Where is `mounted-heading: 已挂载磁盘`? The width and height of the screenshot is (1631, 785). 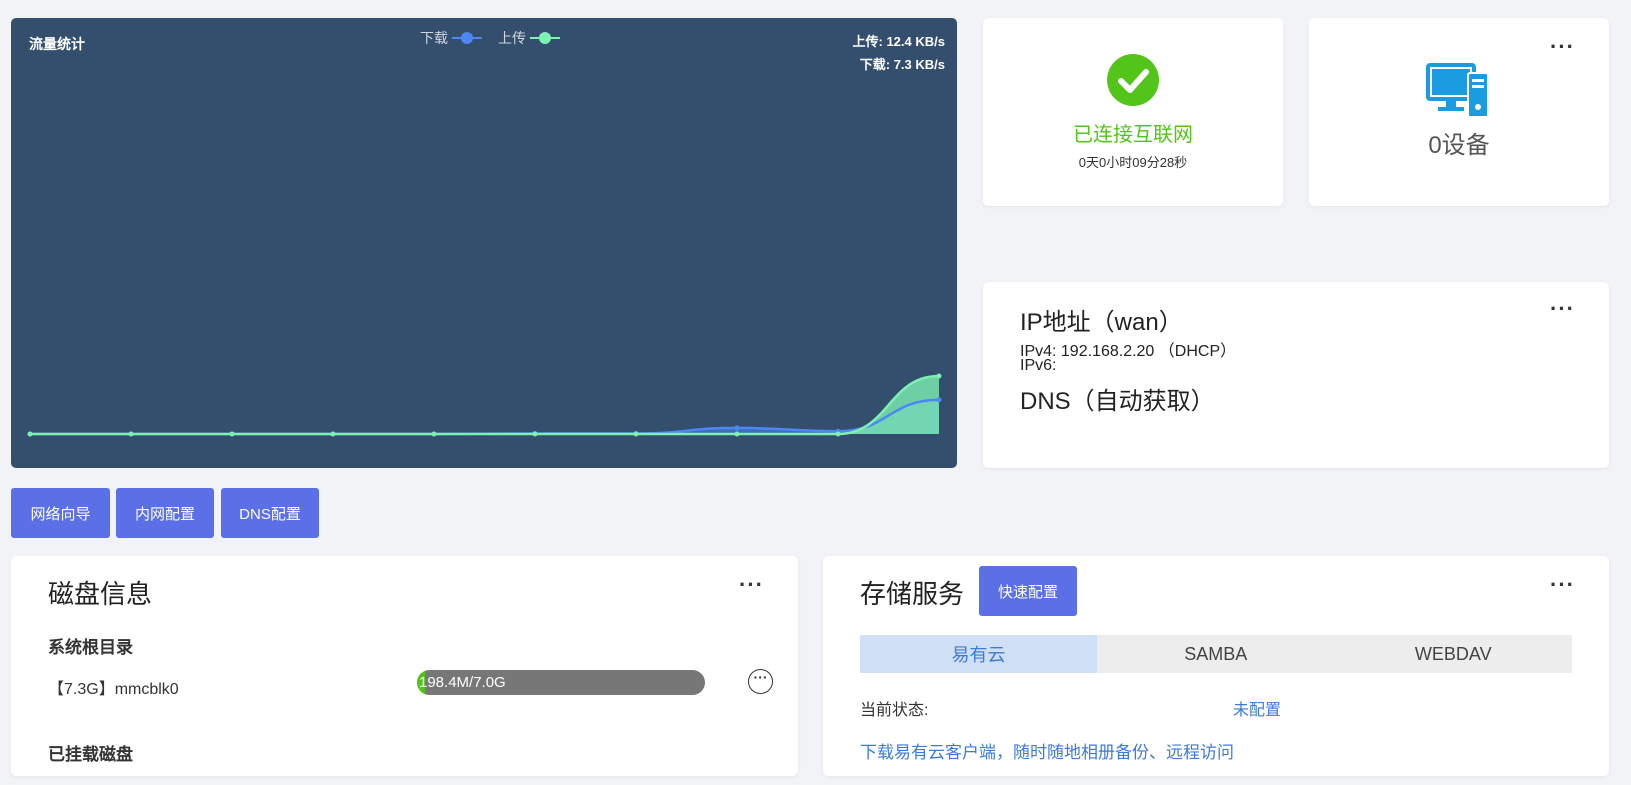 mounted-heading: 已挂载磁盘 is located at coordinates (90, 754).